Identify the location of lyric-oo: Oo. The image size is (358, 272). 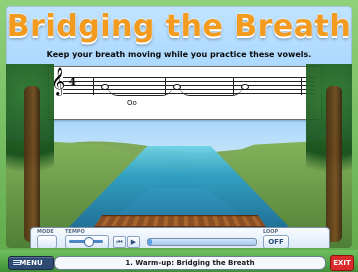
(132, 103).